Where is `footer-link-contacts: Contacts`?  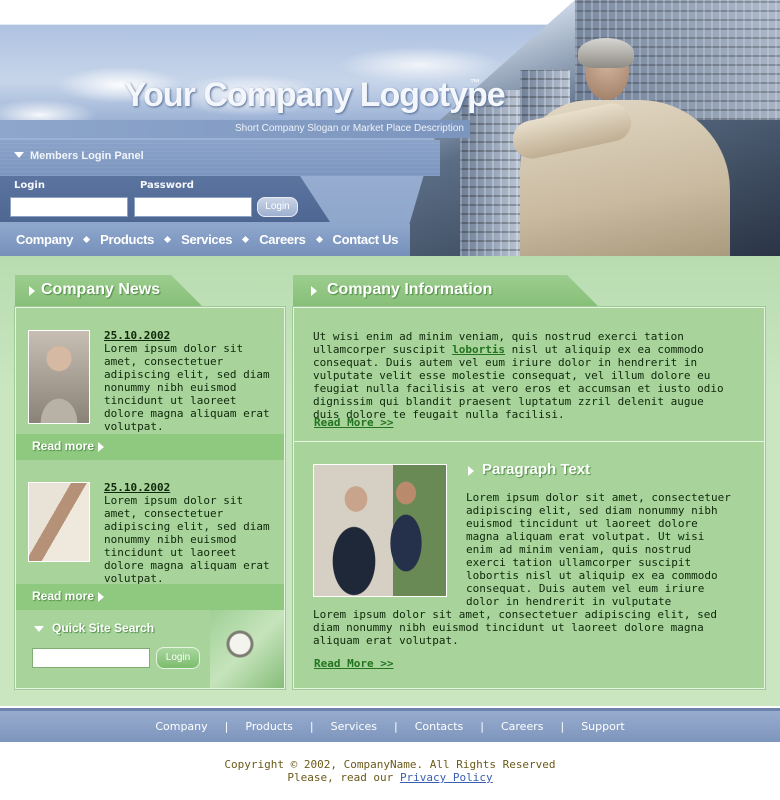 footer-link-contacts: Contacts is located at coordinates (439, 726).